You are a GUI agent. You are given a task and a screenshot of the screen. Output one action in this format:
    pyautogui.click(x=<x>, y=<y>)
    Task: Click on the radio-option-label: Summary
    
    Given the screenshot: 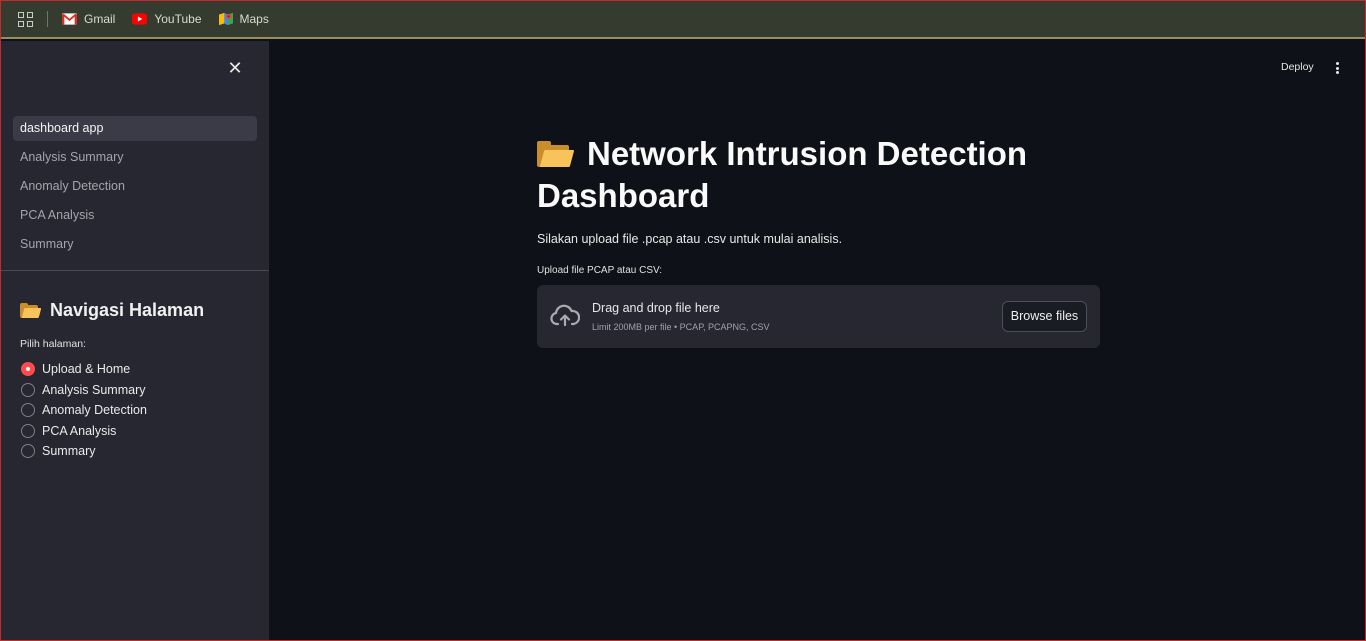 What is the action you would take?
    pyautogui.click(x=69, y=451)
    